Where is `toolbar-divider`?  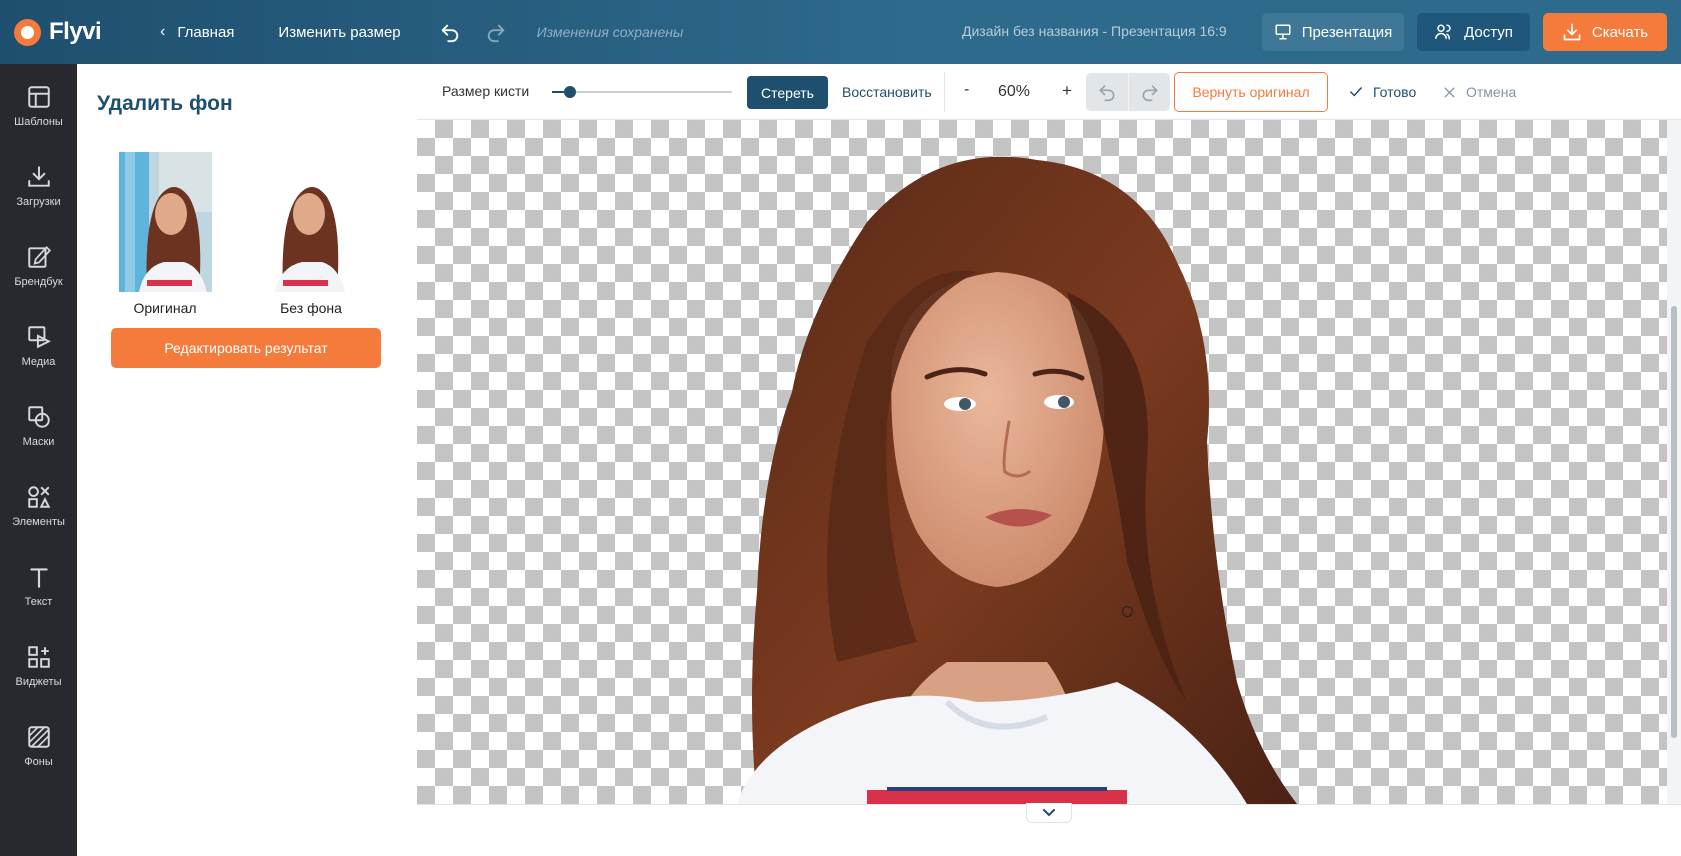
toolbar-divider is located at coordinates (944, 92).